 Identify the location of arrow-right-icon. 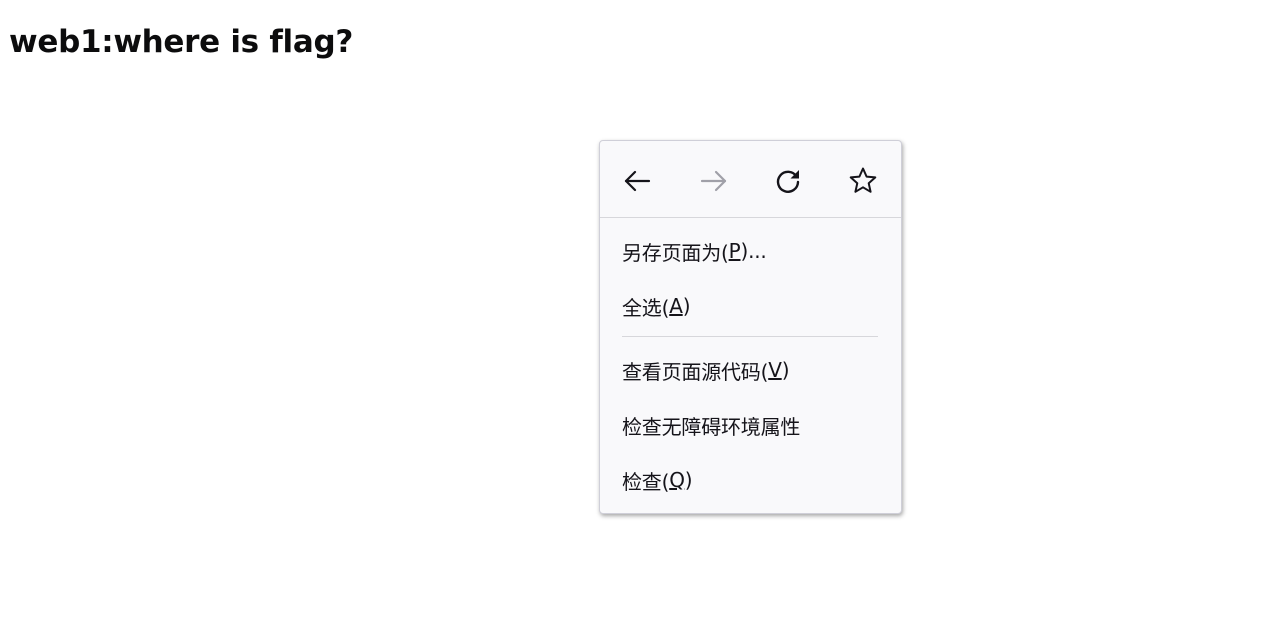
(713, 181).